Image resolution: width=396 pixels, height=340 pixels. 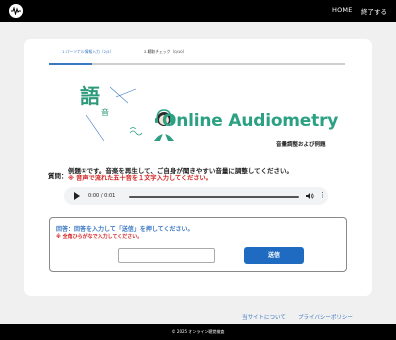 What do you see at coordinates (88, 51) in the screenshot?
I see `step-personal-info: 1.パーソナル情報入力（2/4）` at bounding box center [88, 51].